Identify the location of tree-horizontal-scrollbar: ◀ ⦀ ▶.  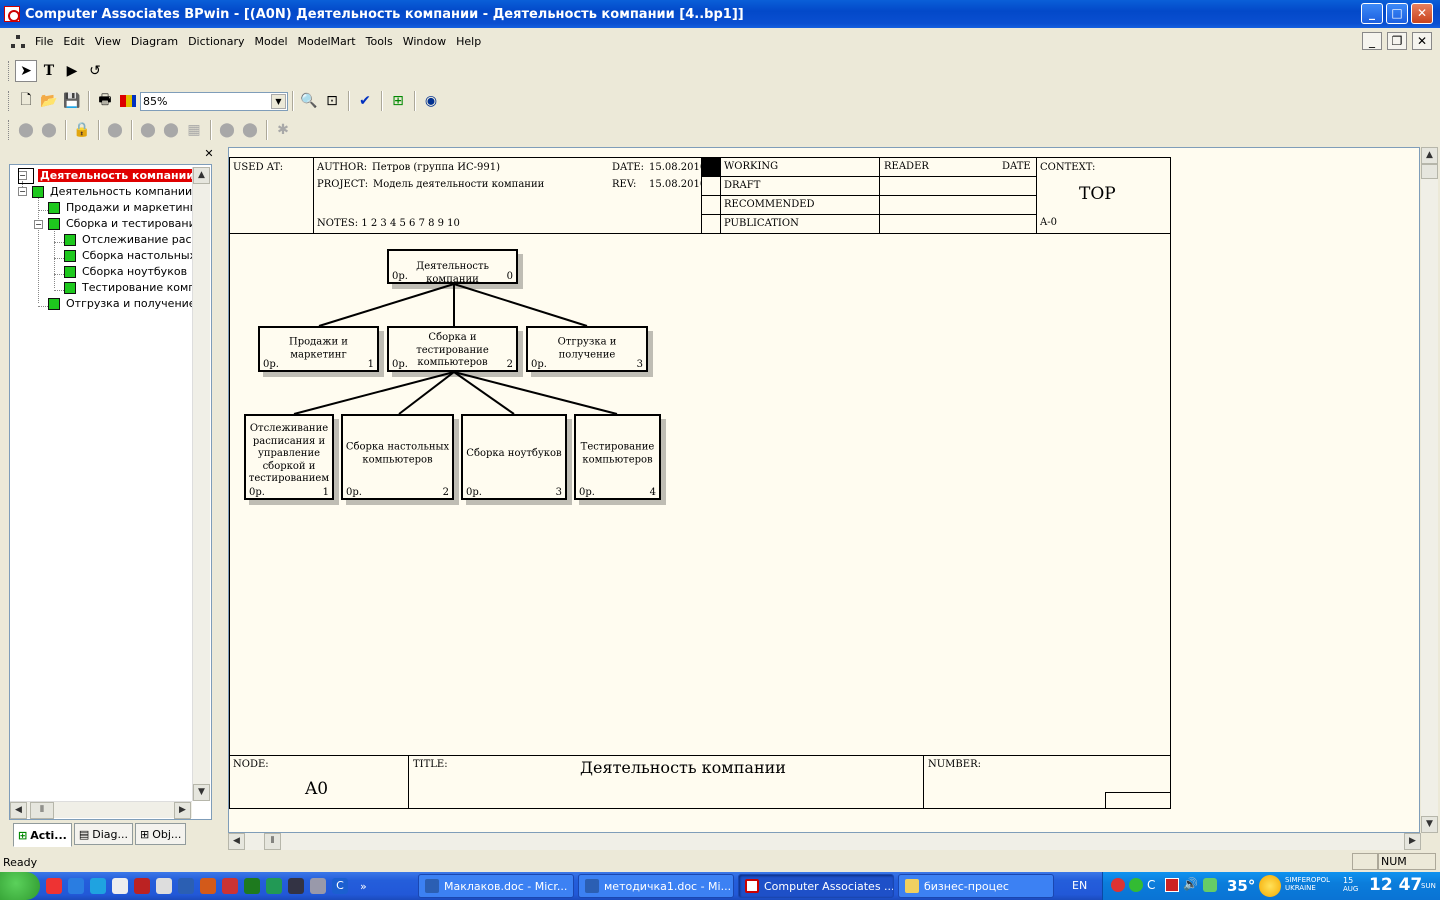
(101, 810).